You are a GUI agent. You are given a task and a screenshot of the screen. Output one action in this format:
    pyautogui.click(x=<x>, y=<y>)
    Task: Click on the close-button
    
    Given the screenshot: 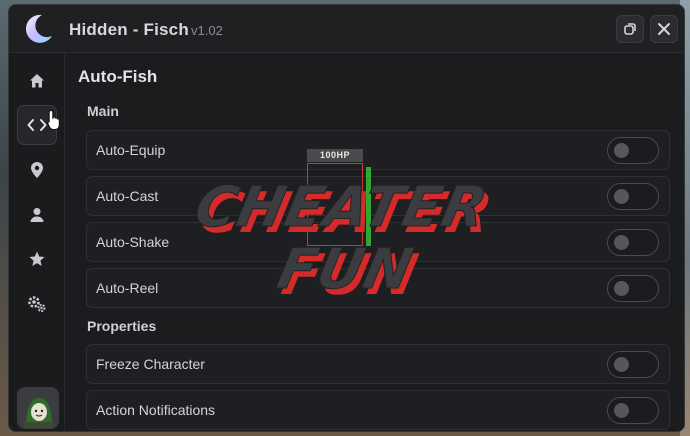 What is the action you would take?
    pyautogui.click(x=664, y=29)
    